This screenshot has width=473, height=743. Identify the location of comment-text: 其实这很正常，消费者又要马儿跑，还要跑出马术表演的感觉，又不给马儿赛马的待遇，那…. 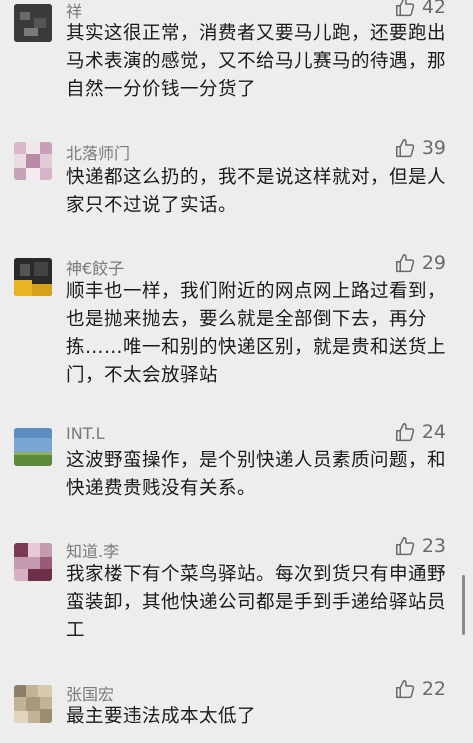
(256, 61).